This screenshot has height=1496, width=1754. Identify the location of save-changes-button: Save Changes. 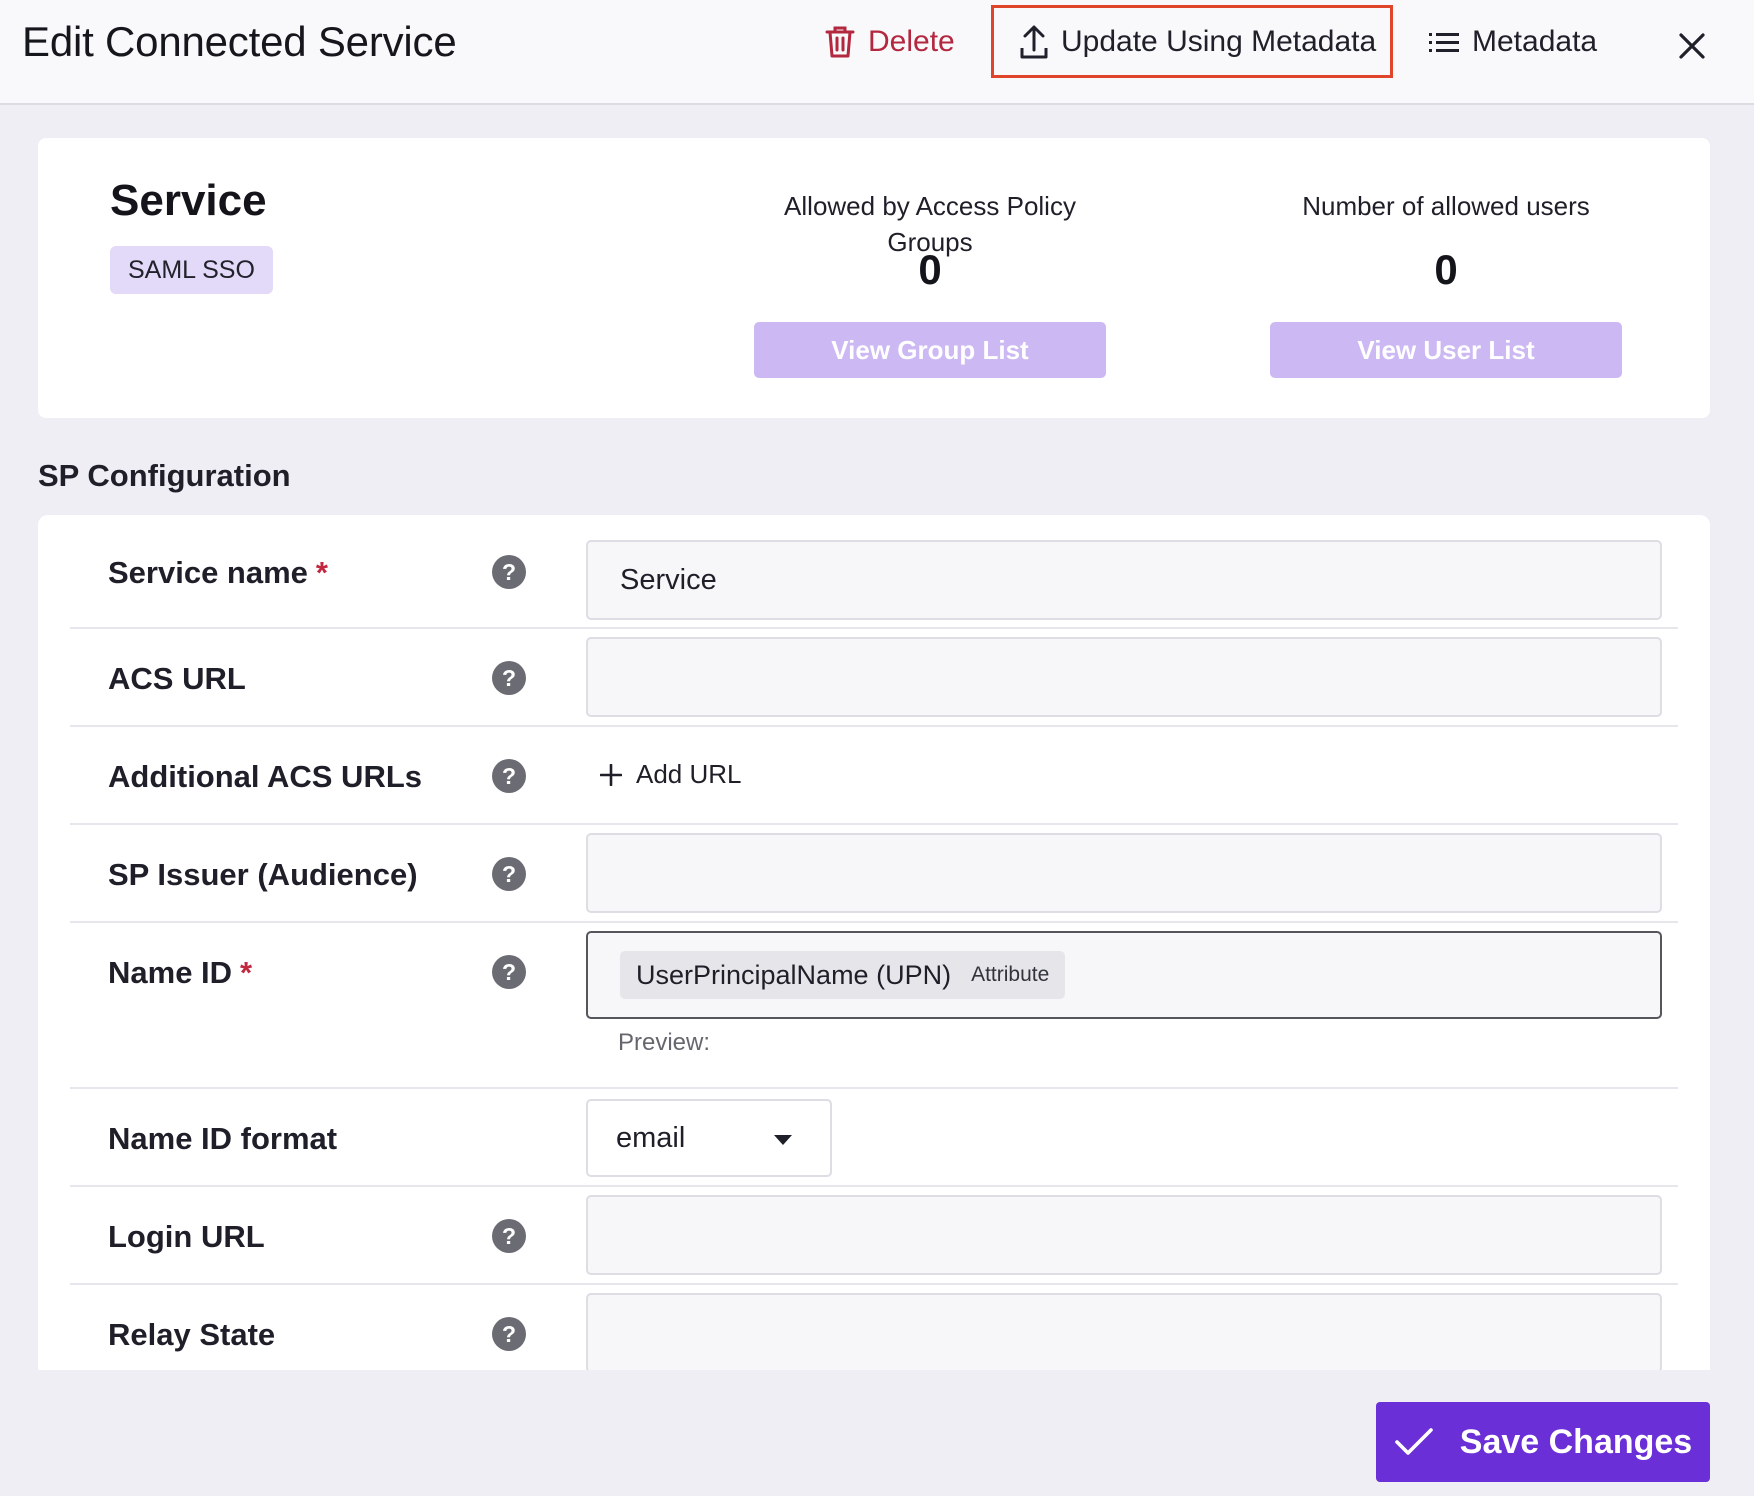
(1543, 1442).